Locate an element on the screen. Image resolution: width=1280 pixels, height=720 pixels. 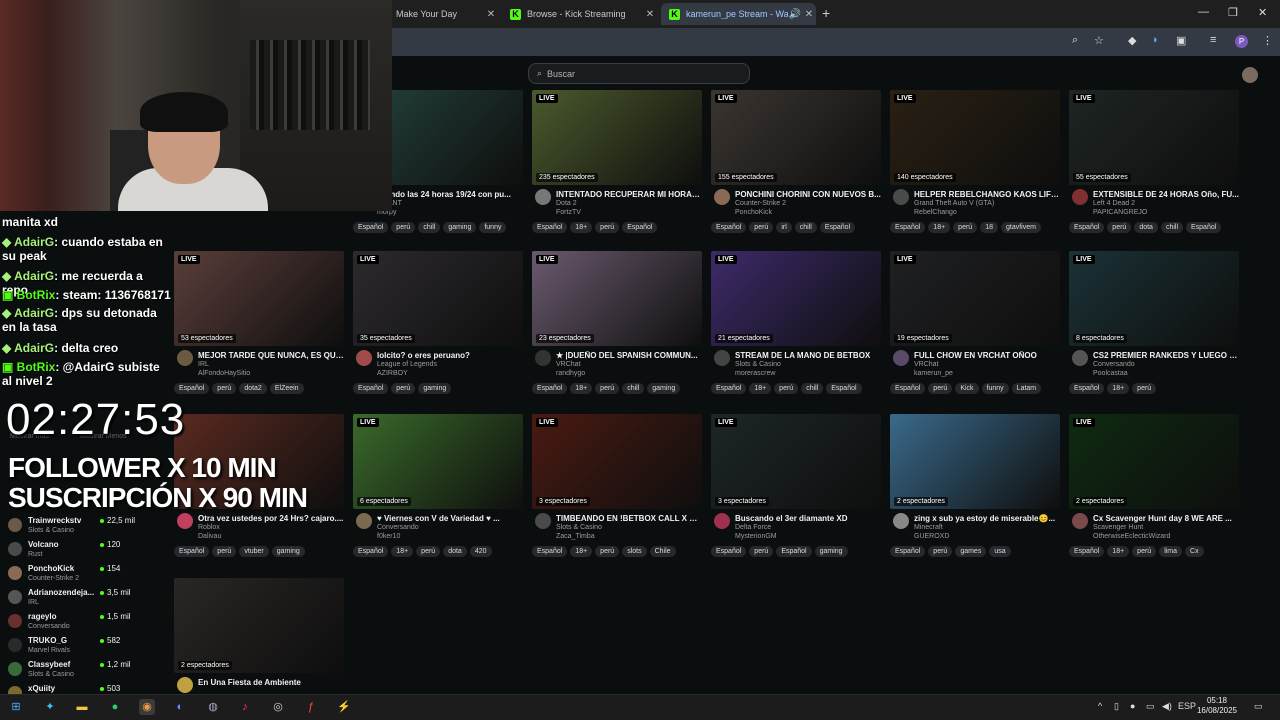
streamer-name: OtherwiseEclecticWizard is located at coordinates (1131, 536).